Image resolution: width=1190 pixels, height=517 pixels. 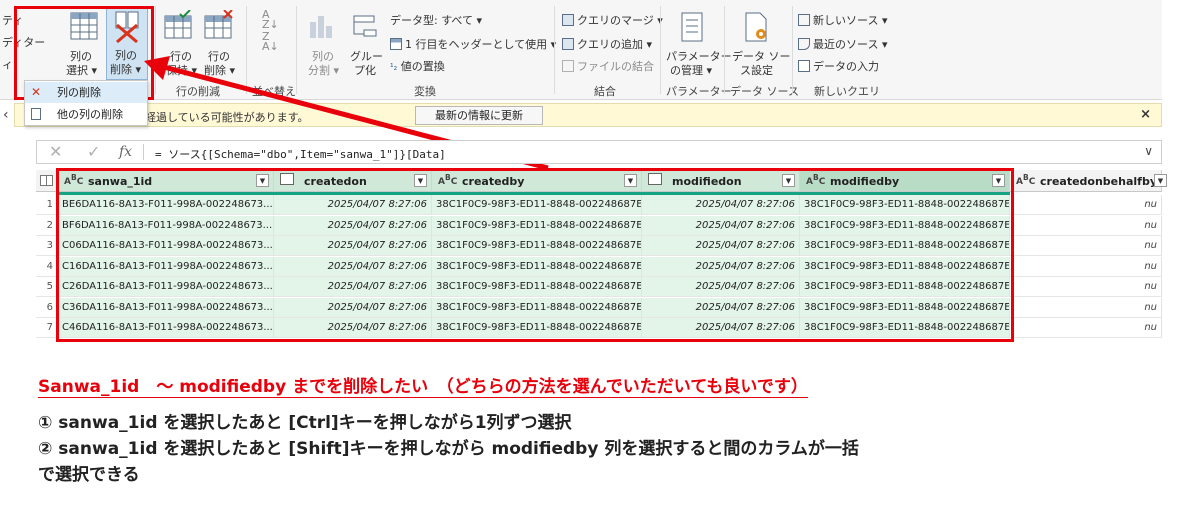 What do you see at coordinates (537, 181) in the screenshot?
I see `column-header-createdby: ABC createdby ▼` at bounding box center [537, 181].